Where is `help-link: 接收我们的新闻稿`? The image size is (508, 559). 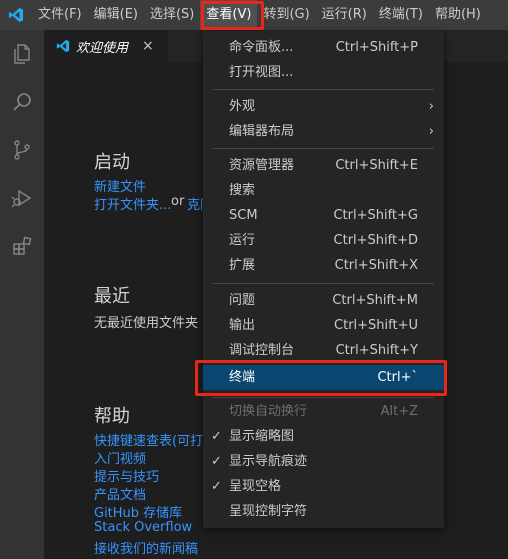 help-link: 接收我们的新闻稿 is located at coordinates (146, 547).